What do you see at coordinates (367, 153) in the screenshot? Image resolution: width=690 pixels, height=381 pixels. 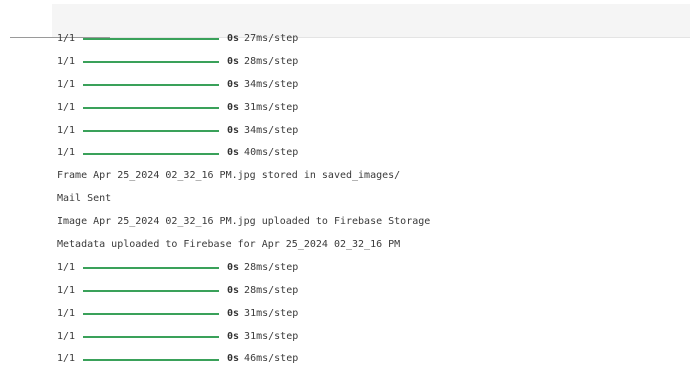 I see `progress-line: 1/1 0s 40ms/step` at bounding box center [367, 153].